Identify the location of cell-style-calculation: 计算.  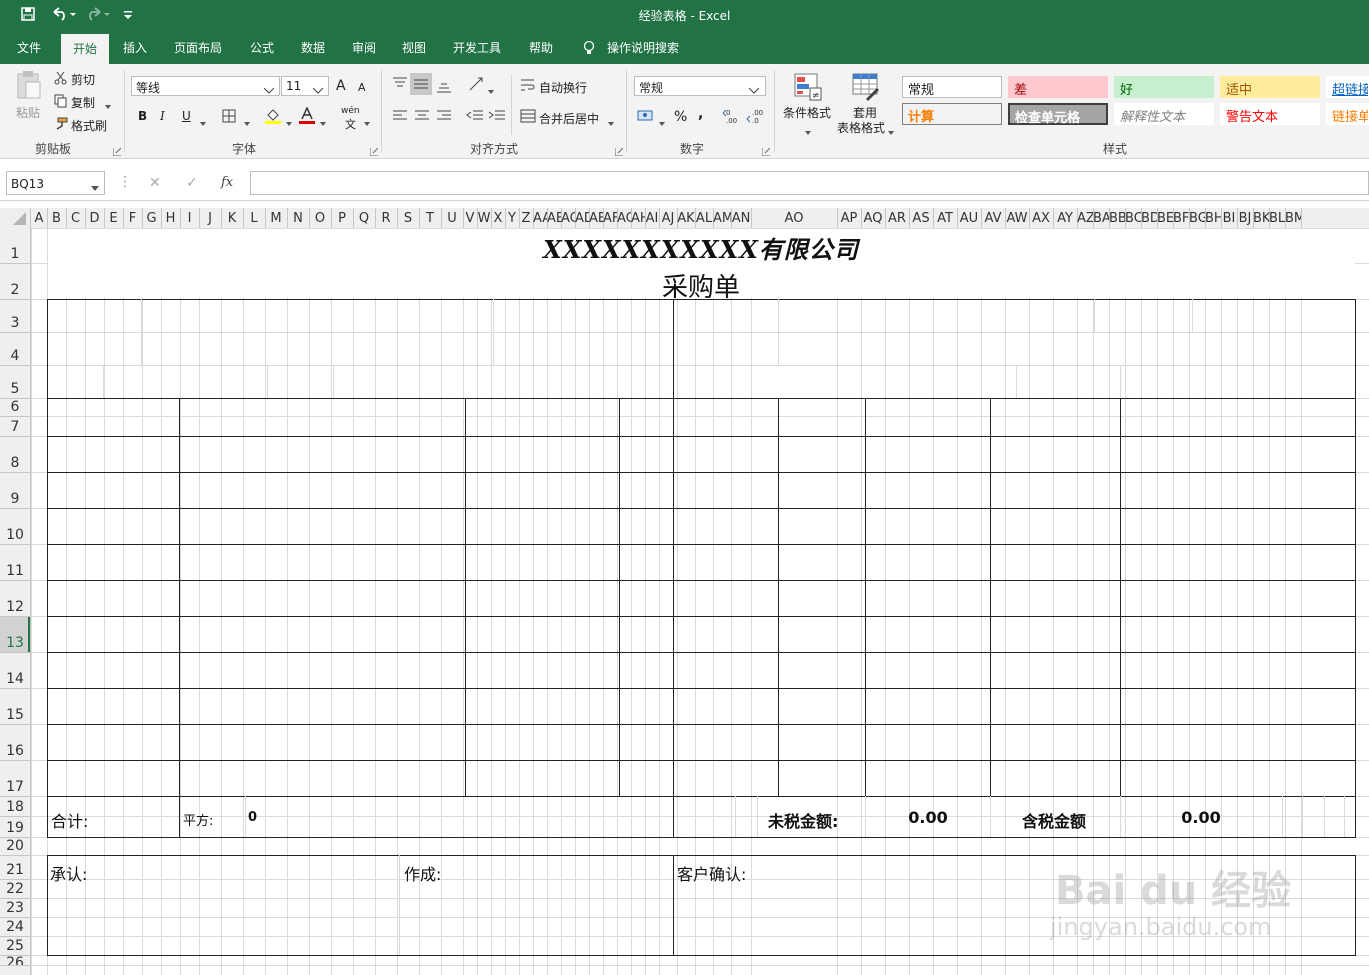
(952, 114).